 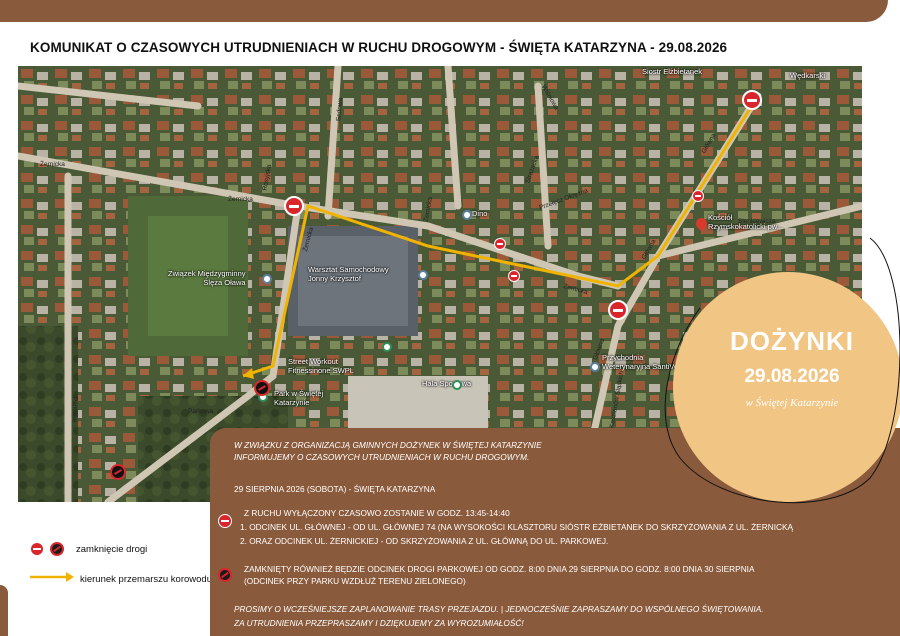 What do you see at coordinates (792, 403) in the screenshot?
I see `badge-subtitle: w Świętej Katarzynie` at bounding box center [792, 403].